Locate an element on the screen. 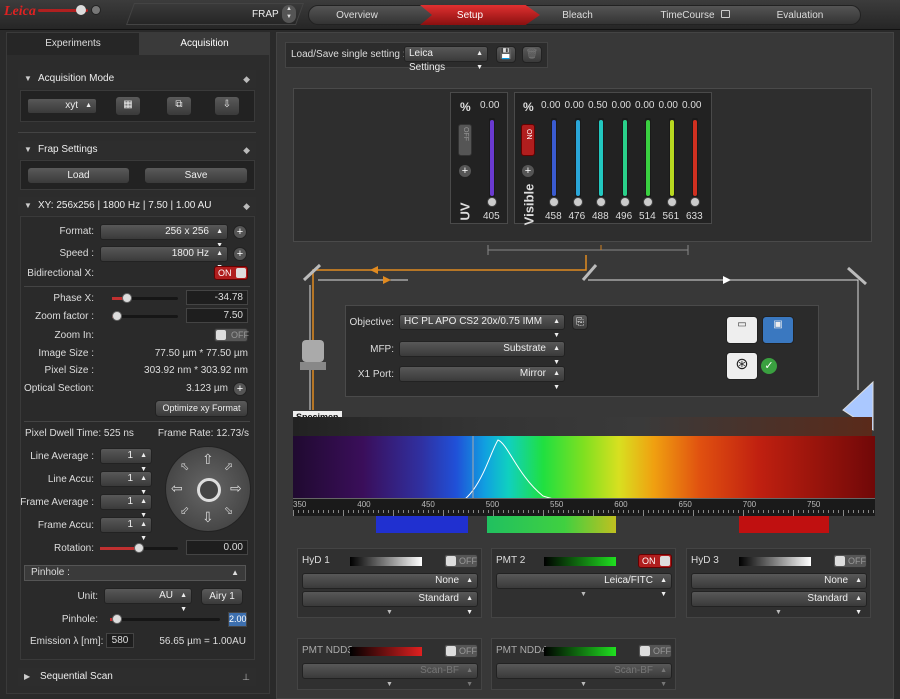 This screenshot has width=900, height=699. detection-band-blue is located at coordinates (422, 524).